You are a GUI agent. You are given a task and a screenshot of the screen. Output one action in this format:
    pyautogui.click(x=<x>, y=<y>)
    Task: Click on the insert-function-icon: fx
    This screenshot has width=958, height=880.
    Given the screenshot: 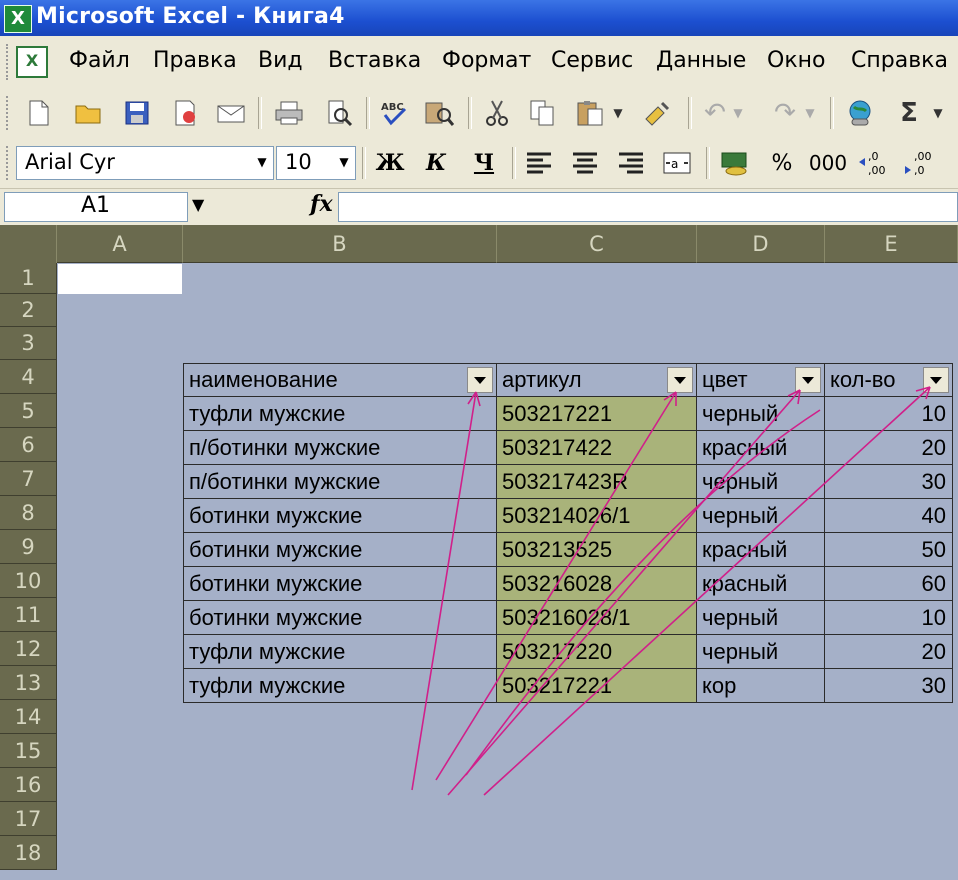 What is the action you would take?
    pyautogui.click(x=321, y=204)
    